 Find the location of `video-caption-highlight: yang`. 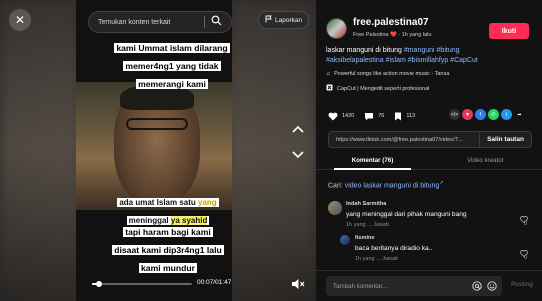

video-caption-highlight: yang is located at coordinates (207, 202).